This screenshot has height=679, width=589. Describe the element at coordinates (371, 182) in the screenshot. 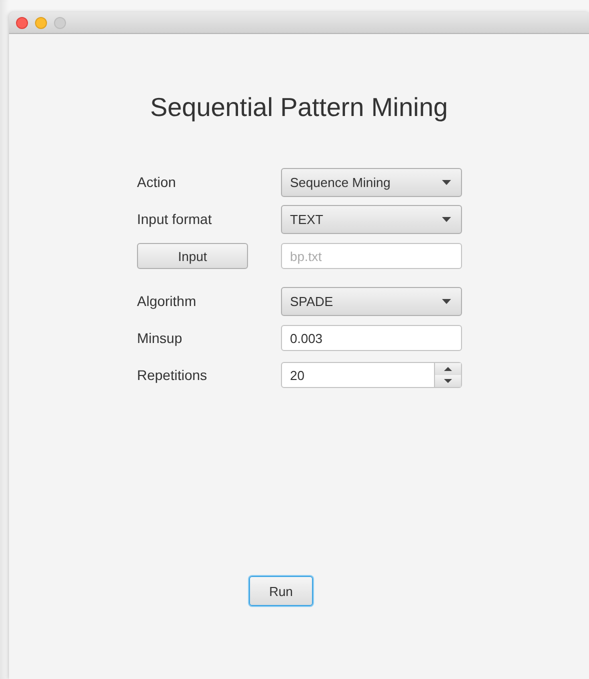

I see `dropdown: Sequence Mining` at that location.